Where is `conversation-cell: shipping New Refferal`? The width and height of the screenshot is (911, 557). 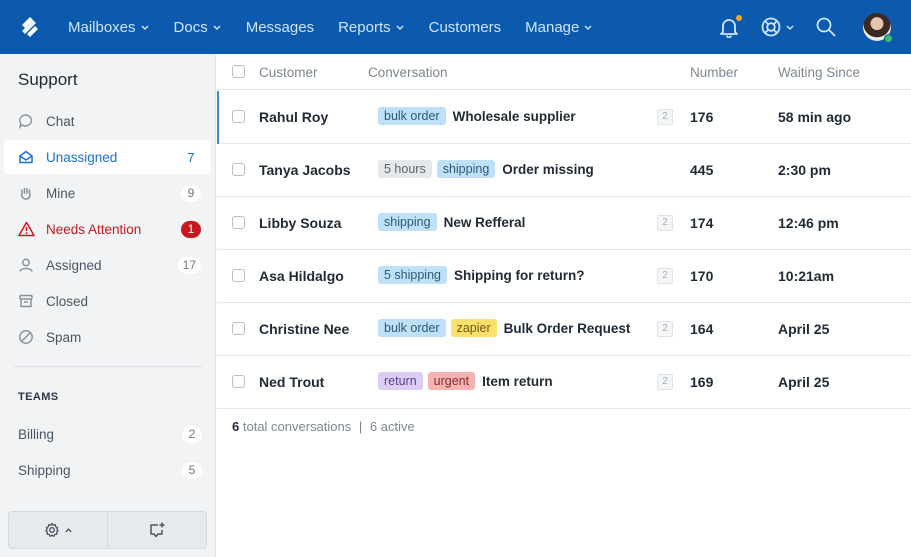 conversation-cell: shipping New Refferal is located at coordinates (451, 222).